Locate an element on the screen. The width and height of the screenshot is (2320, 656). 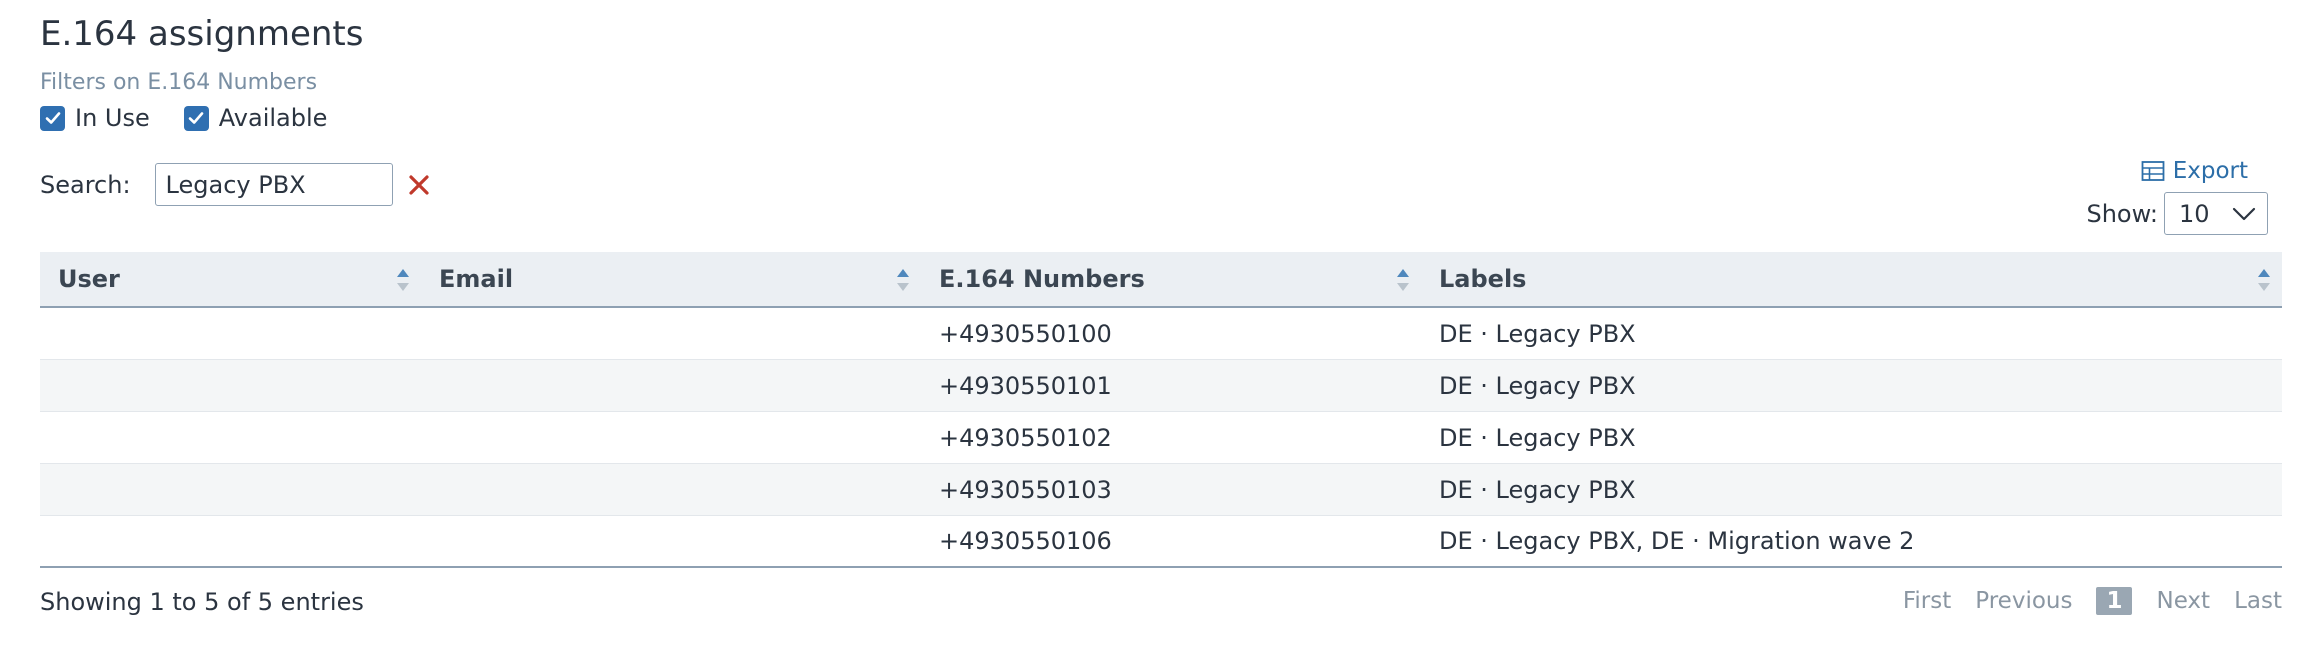
column-header-e164: E.164 Numbers is located at coordinates (1171, 279).